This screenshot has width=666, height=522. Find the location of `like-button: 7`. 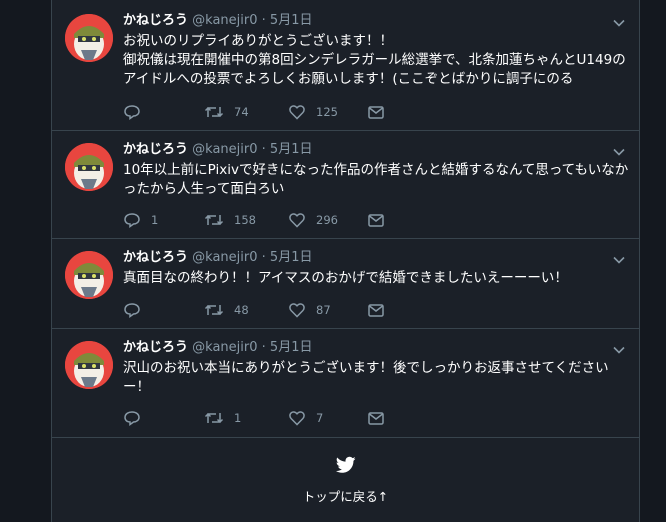

like-button: 7 is located at coordinates (305, 418).